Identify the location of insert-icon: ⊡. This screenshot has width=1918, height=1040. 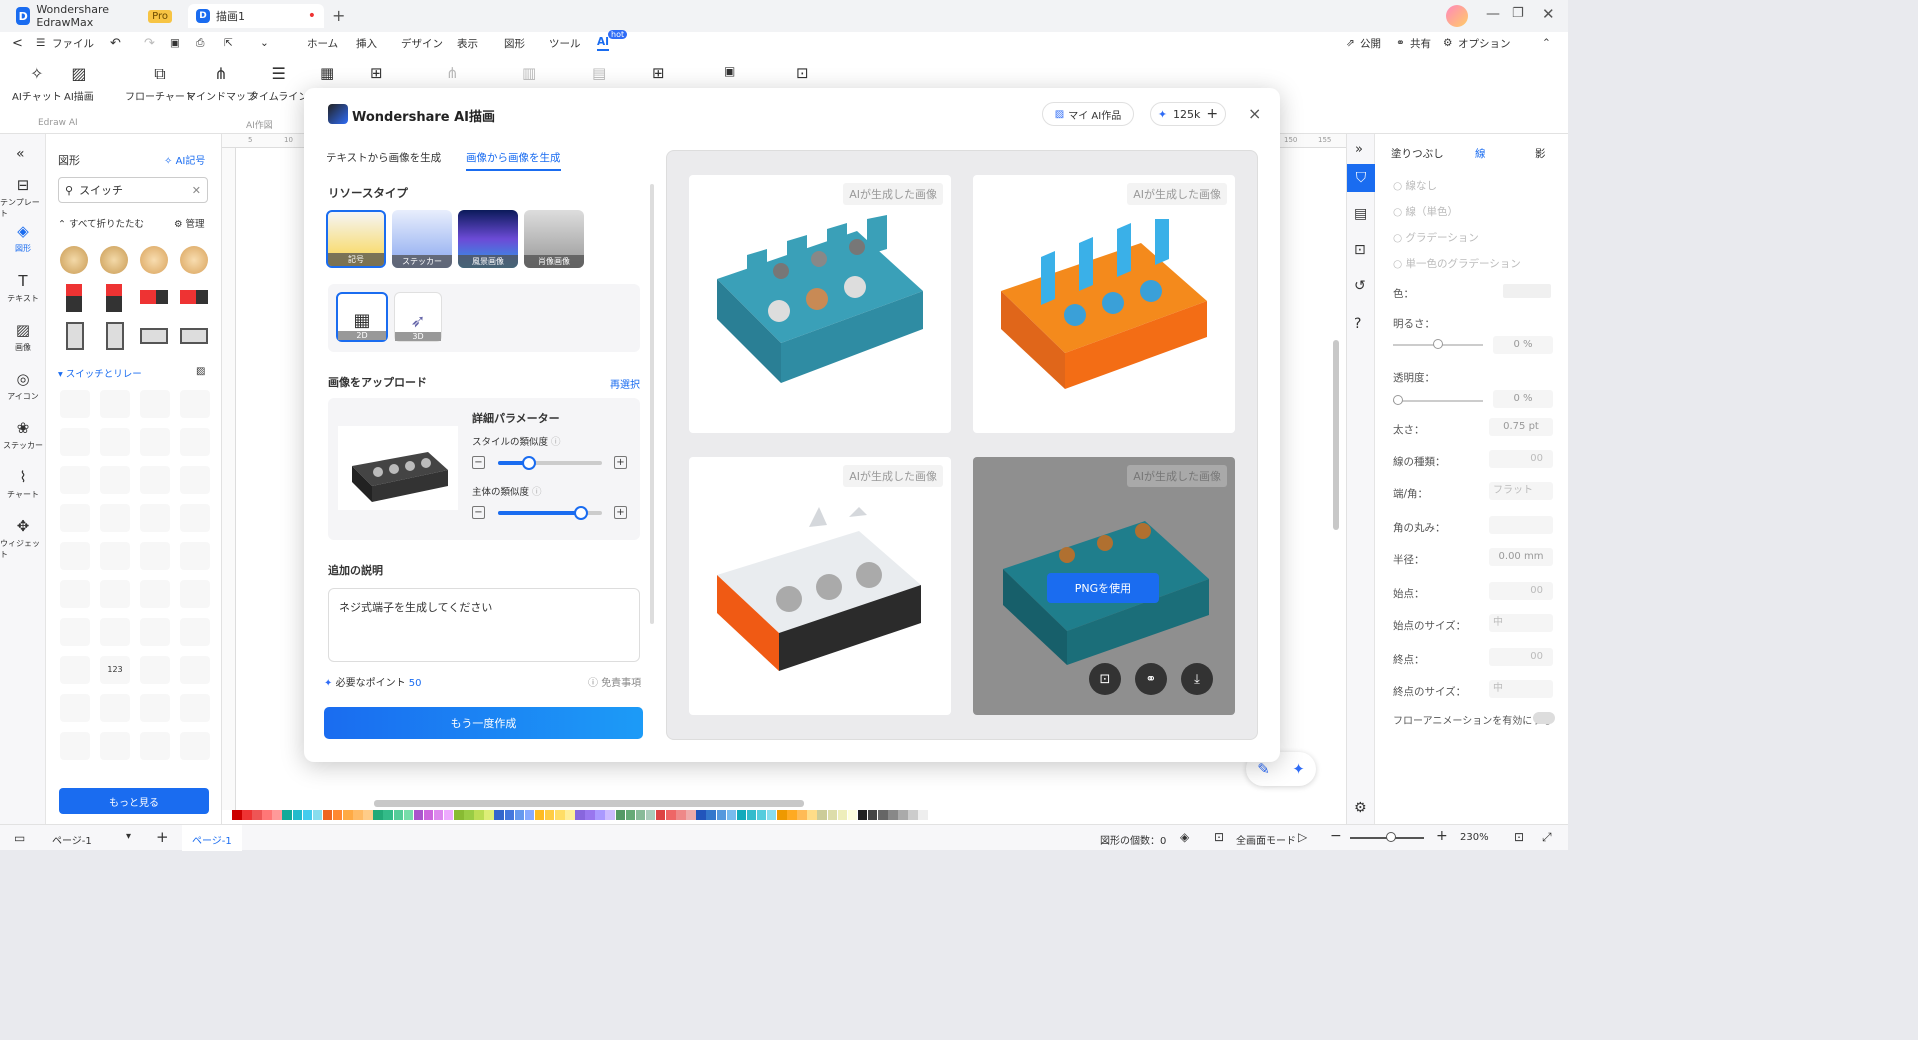
(1105, 679).